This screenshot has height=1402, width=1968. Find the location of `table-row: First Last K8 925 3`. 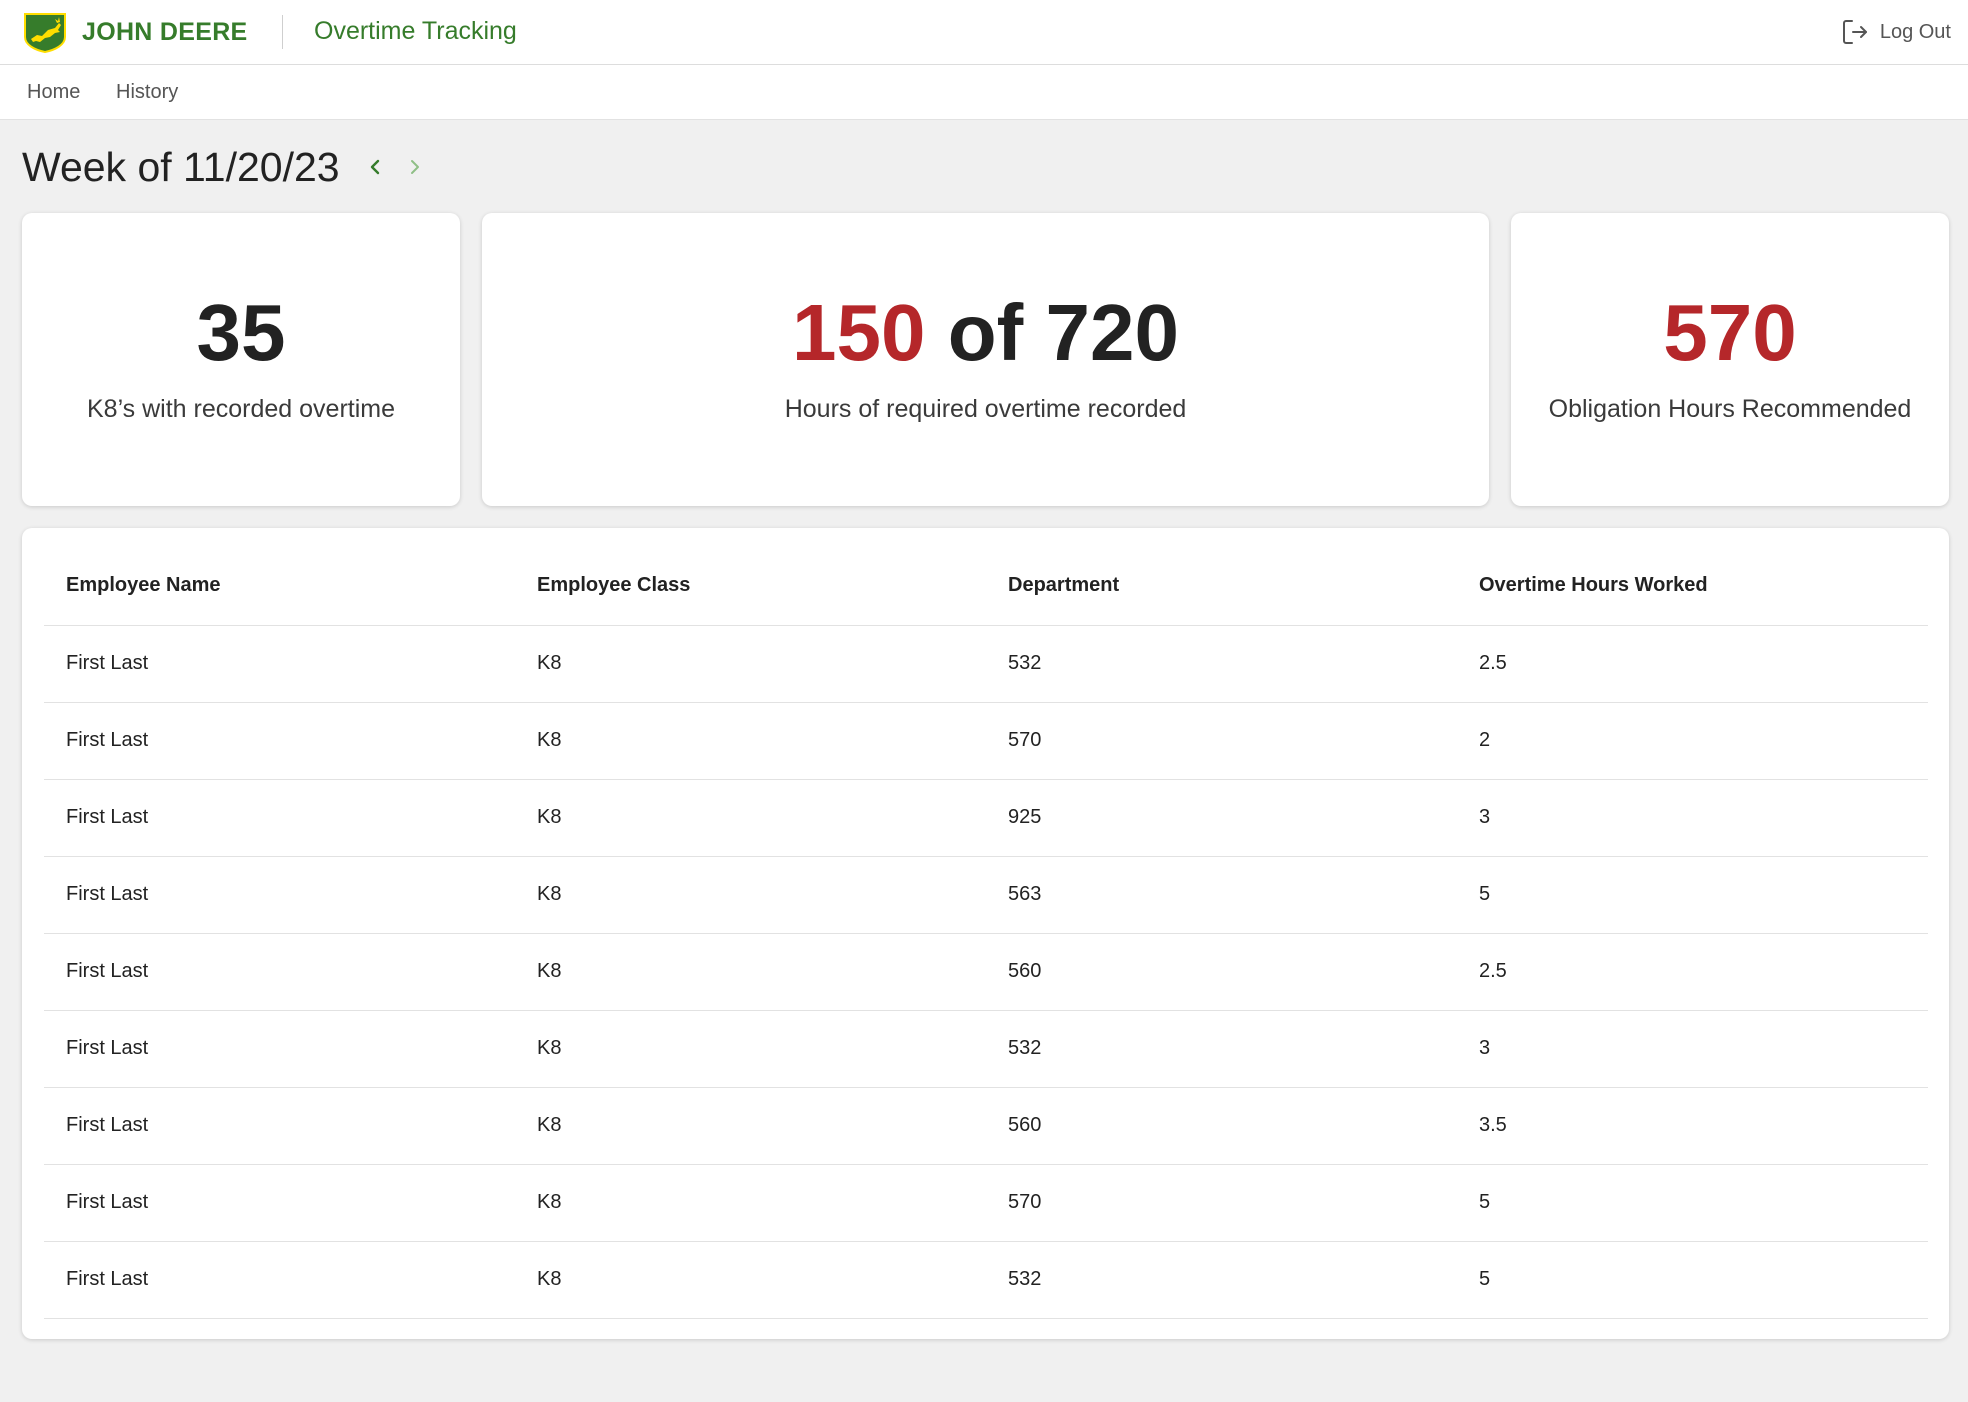

table-row: First Last K8 925 3 is located at coordinates (986, 818).